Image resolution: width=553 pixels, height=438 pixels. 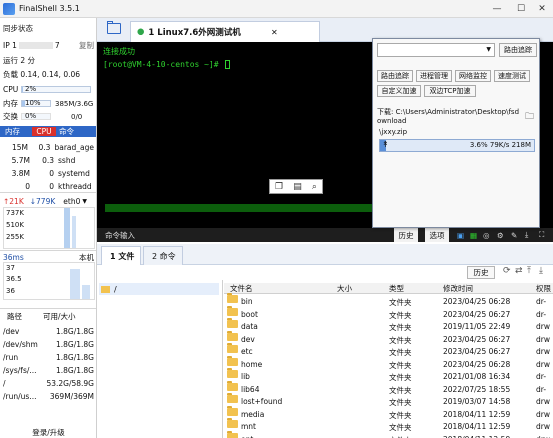 What do you see at coordinates (241, 288) in the screenshot?
I see `col-name: 文件名` at bounding box center [241, 288].